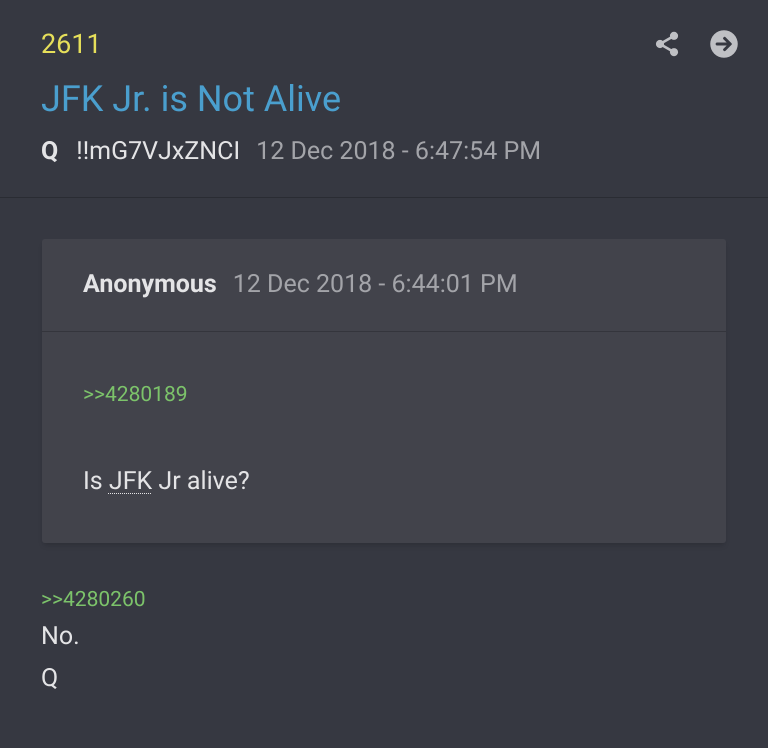 This screenshot has height=748, width=768. I want to click on reply-link: >>4280260, so click(384, 600).